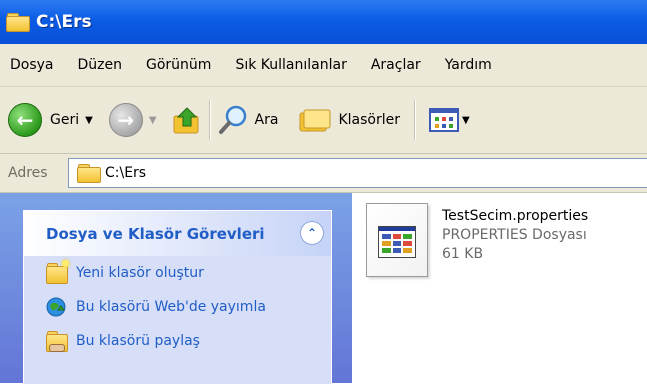  What do you see at coordinates (357, 173) in the screenshot?
I see `address-field: C:\Ers` at bounding box center [357, 173].